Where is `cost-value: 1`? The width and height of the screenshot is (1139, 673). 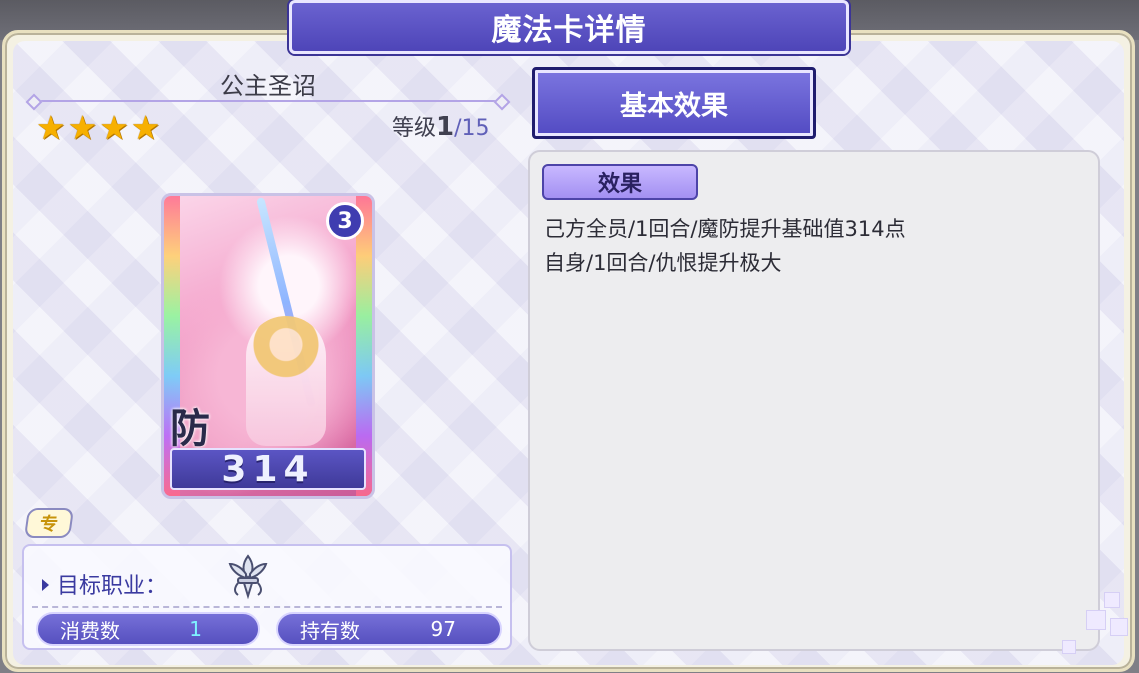
cost-value: 1 is located at coordinates (195, 629).